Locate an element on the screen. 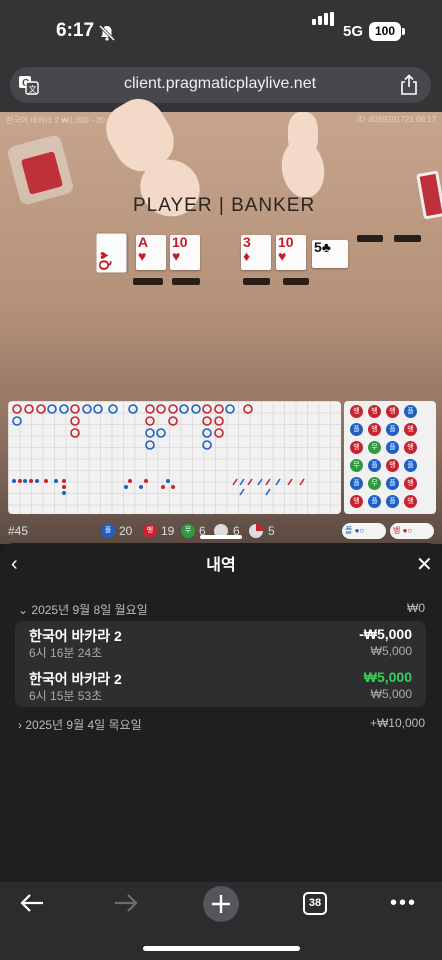  battery-tip is located at coordinates (403, 31).